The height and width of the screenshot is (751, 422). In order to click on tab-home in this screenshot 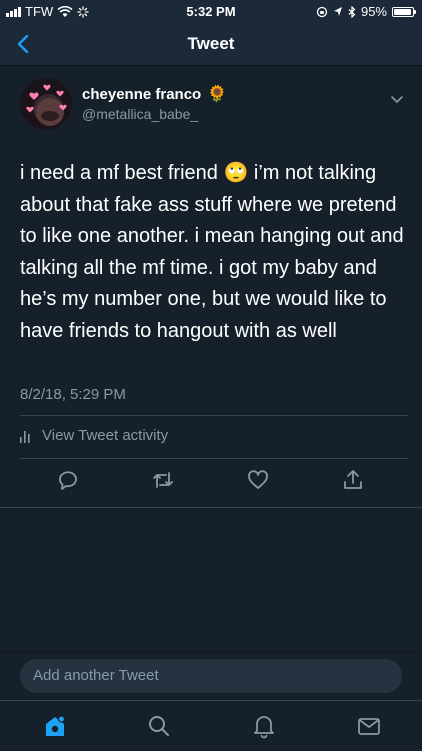, I will do `click(55, 726)`.